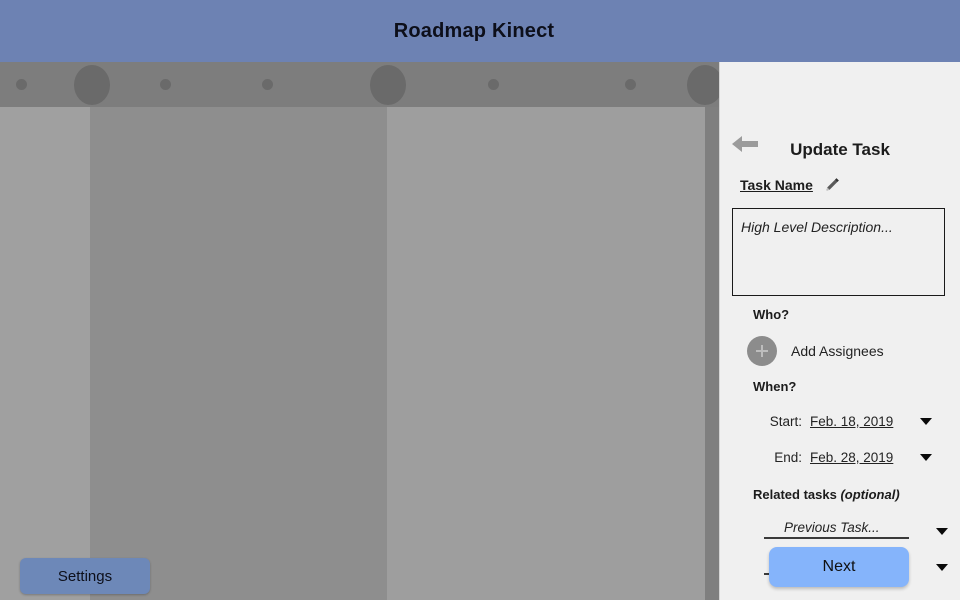 The height and width of the screenshot is (600, 960). I want to click on add-assignees-label: Add Assignees, so click(837, 351).